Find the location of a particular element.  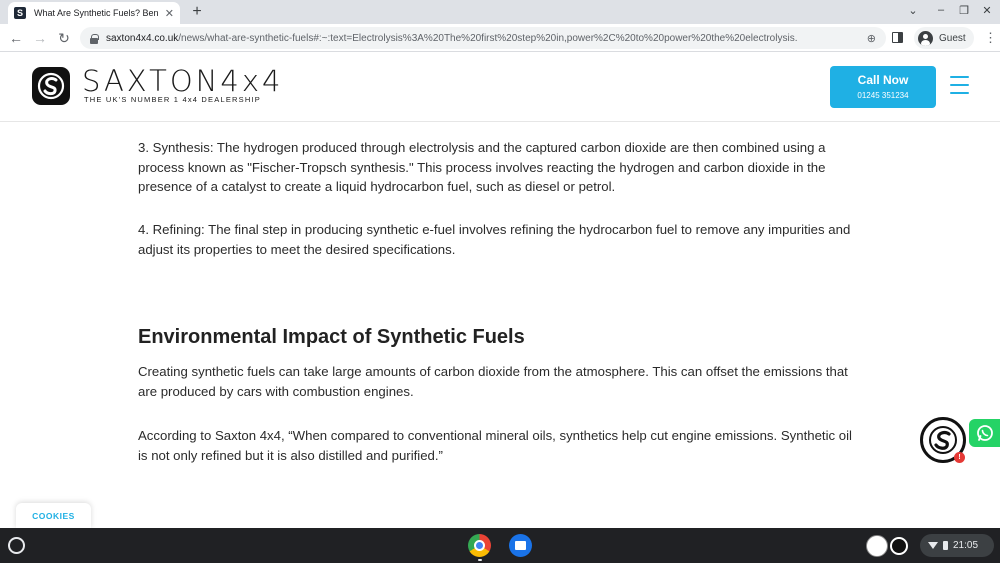

tab-search-icon: ⌄ is located at coordinates (913, 10).